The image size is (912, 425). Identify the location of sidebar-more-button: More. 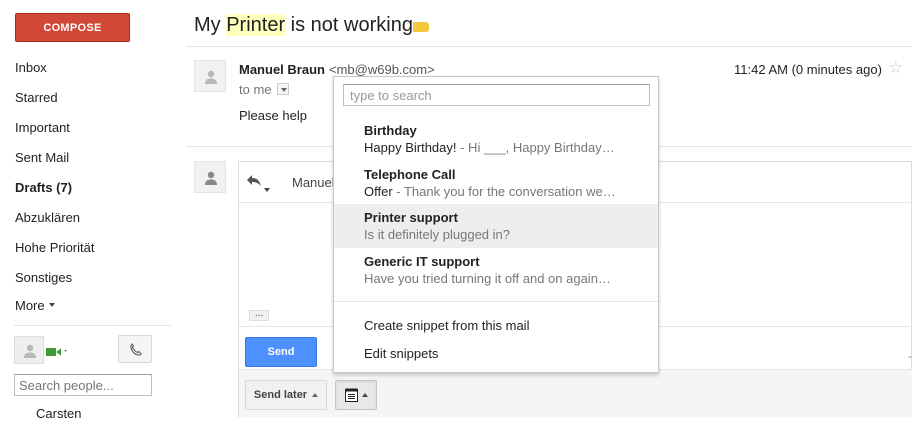
(90, 305).